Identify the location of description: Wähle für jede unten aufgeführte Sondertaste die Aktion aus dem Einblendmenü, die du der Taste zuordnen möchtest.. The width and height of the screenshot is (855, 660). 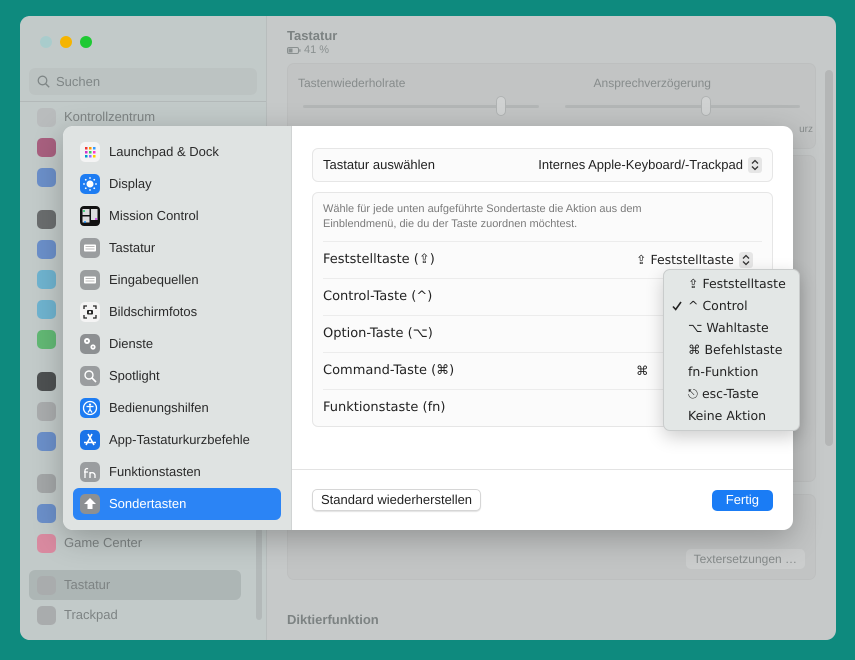
(483, 217).